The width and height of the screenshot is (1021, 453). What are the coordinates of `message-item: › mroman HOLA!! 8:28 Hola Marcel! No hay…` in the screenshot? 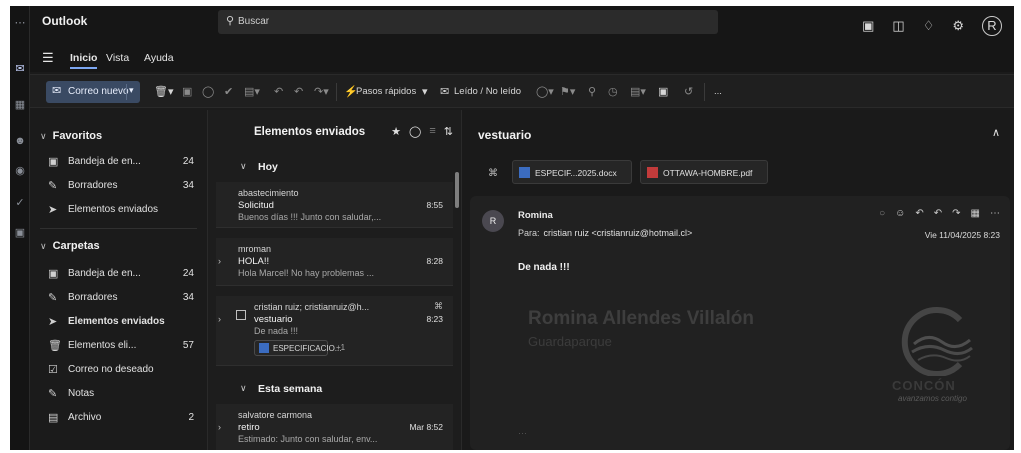 It's located at (334, 262).